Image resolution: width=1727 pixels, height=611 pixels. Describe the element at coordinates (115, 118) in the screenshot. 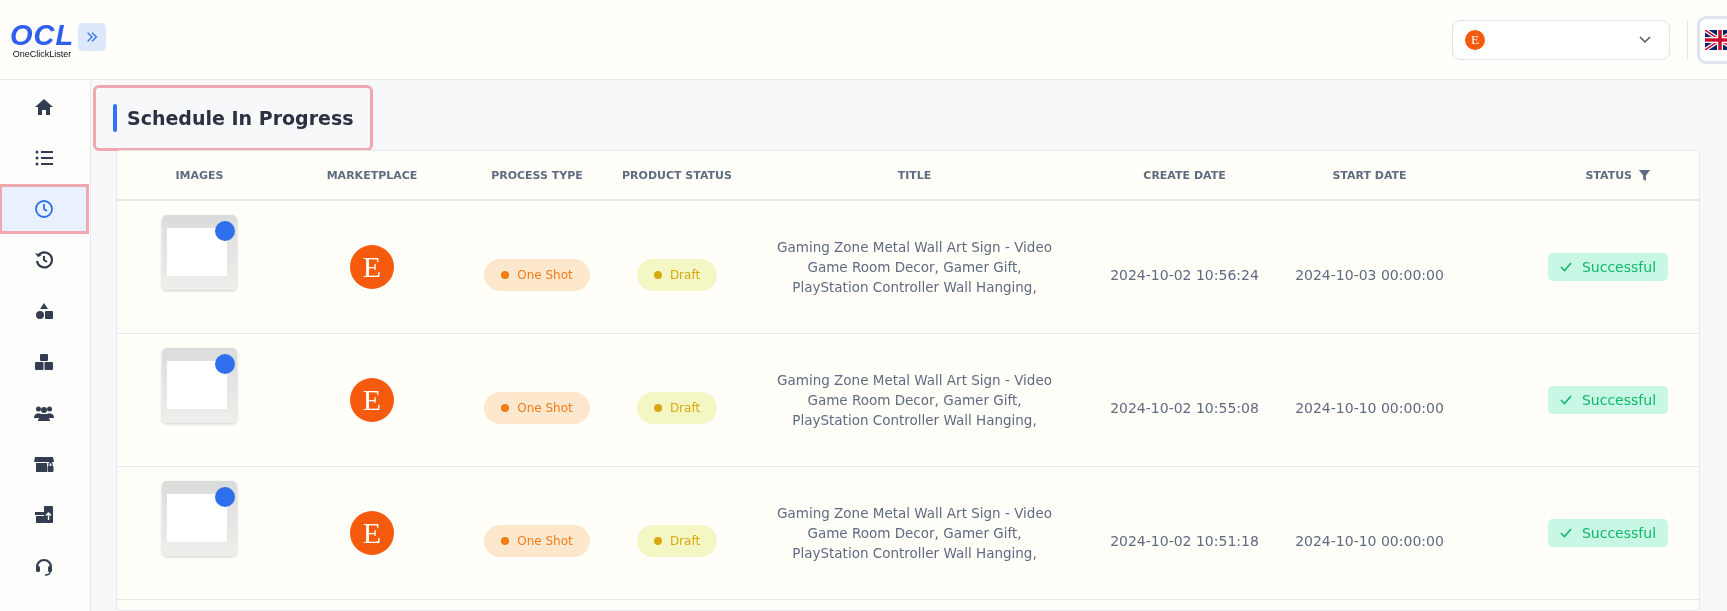

I see `title-accent-bar` at that location.